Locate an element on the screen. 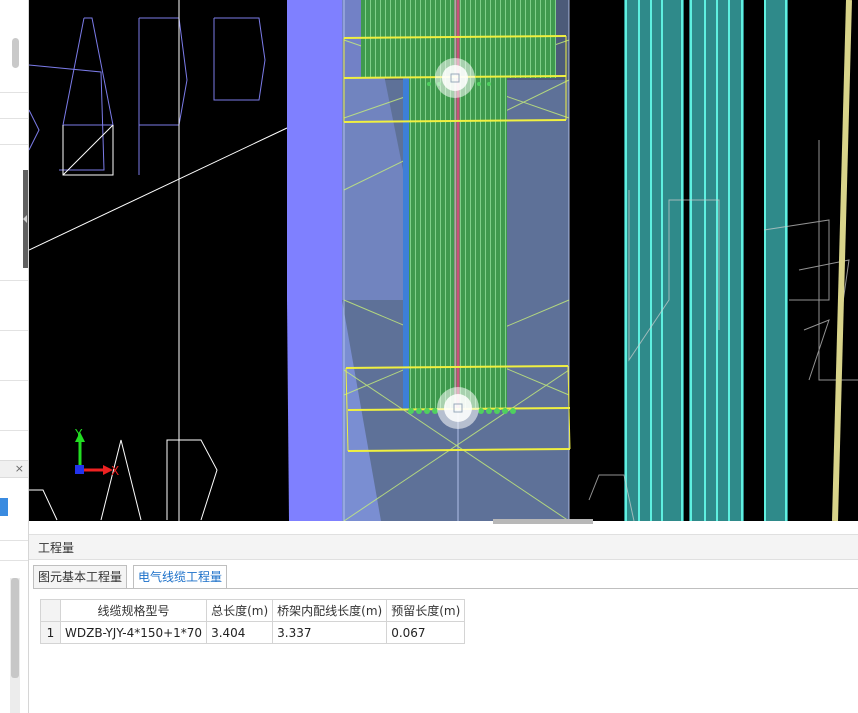 This screenshot has width=858, height=713. table-header-row: 线缆规格型号 总长度(m) 桥架内配线长度(m) 预留长度(m) is located at coordinates (253, 610).